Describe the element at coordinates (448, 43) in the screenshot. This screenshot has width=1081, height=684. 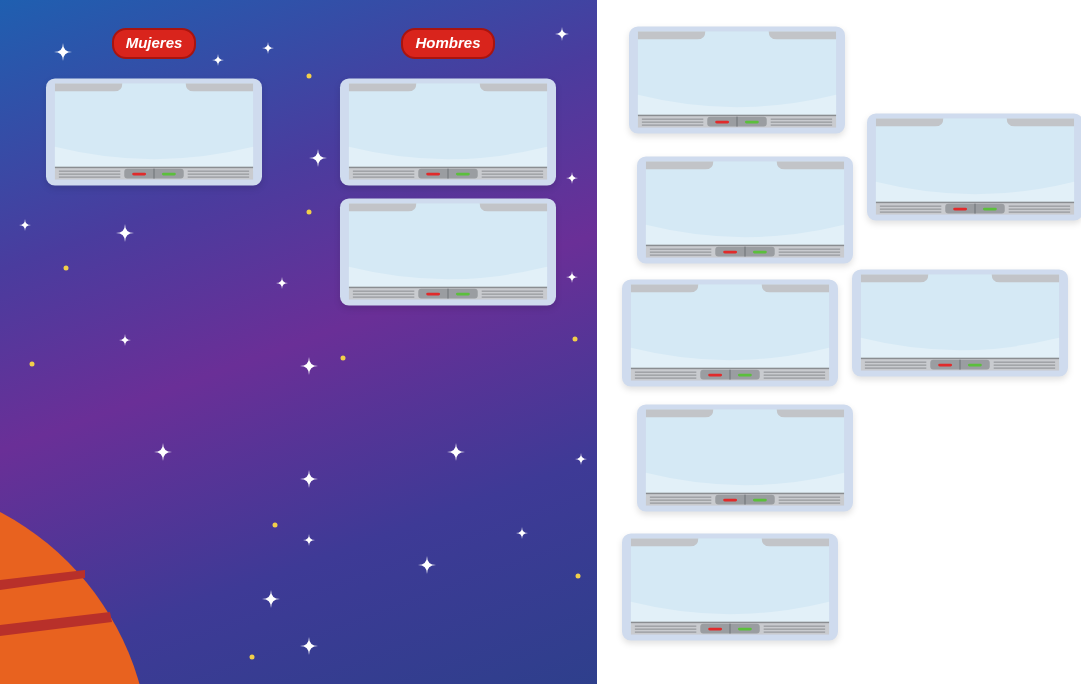
I see `column-label: Hombres` at that location.